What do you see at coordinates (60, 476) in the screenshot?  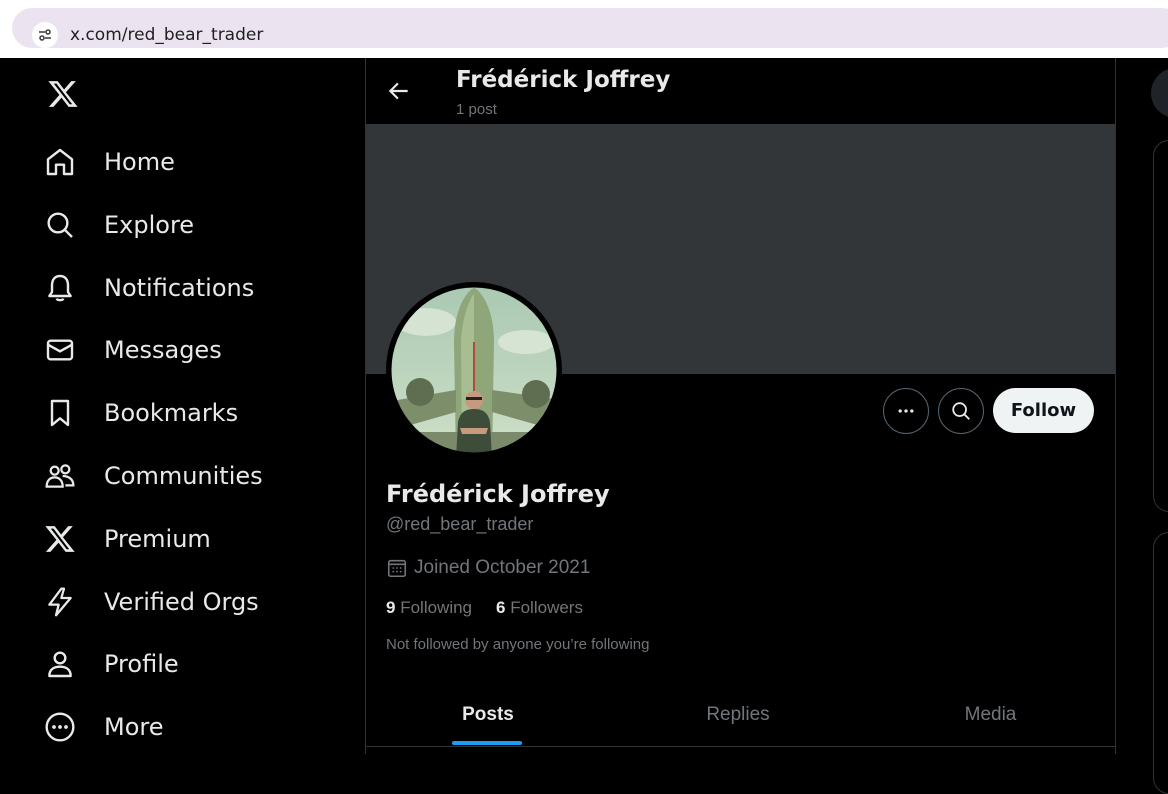 I see `people-icon` at bounding box center [60, 476].